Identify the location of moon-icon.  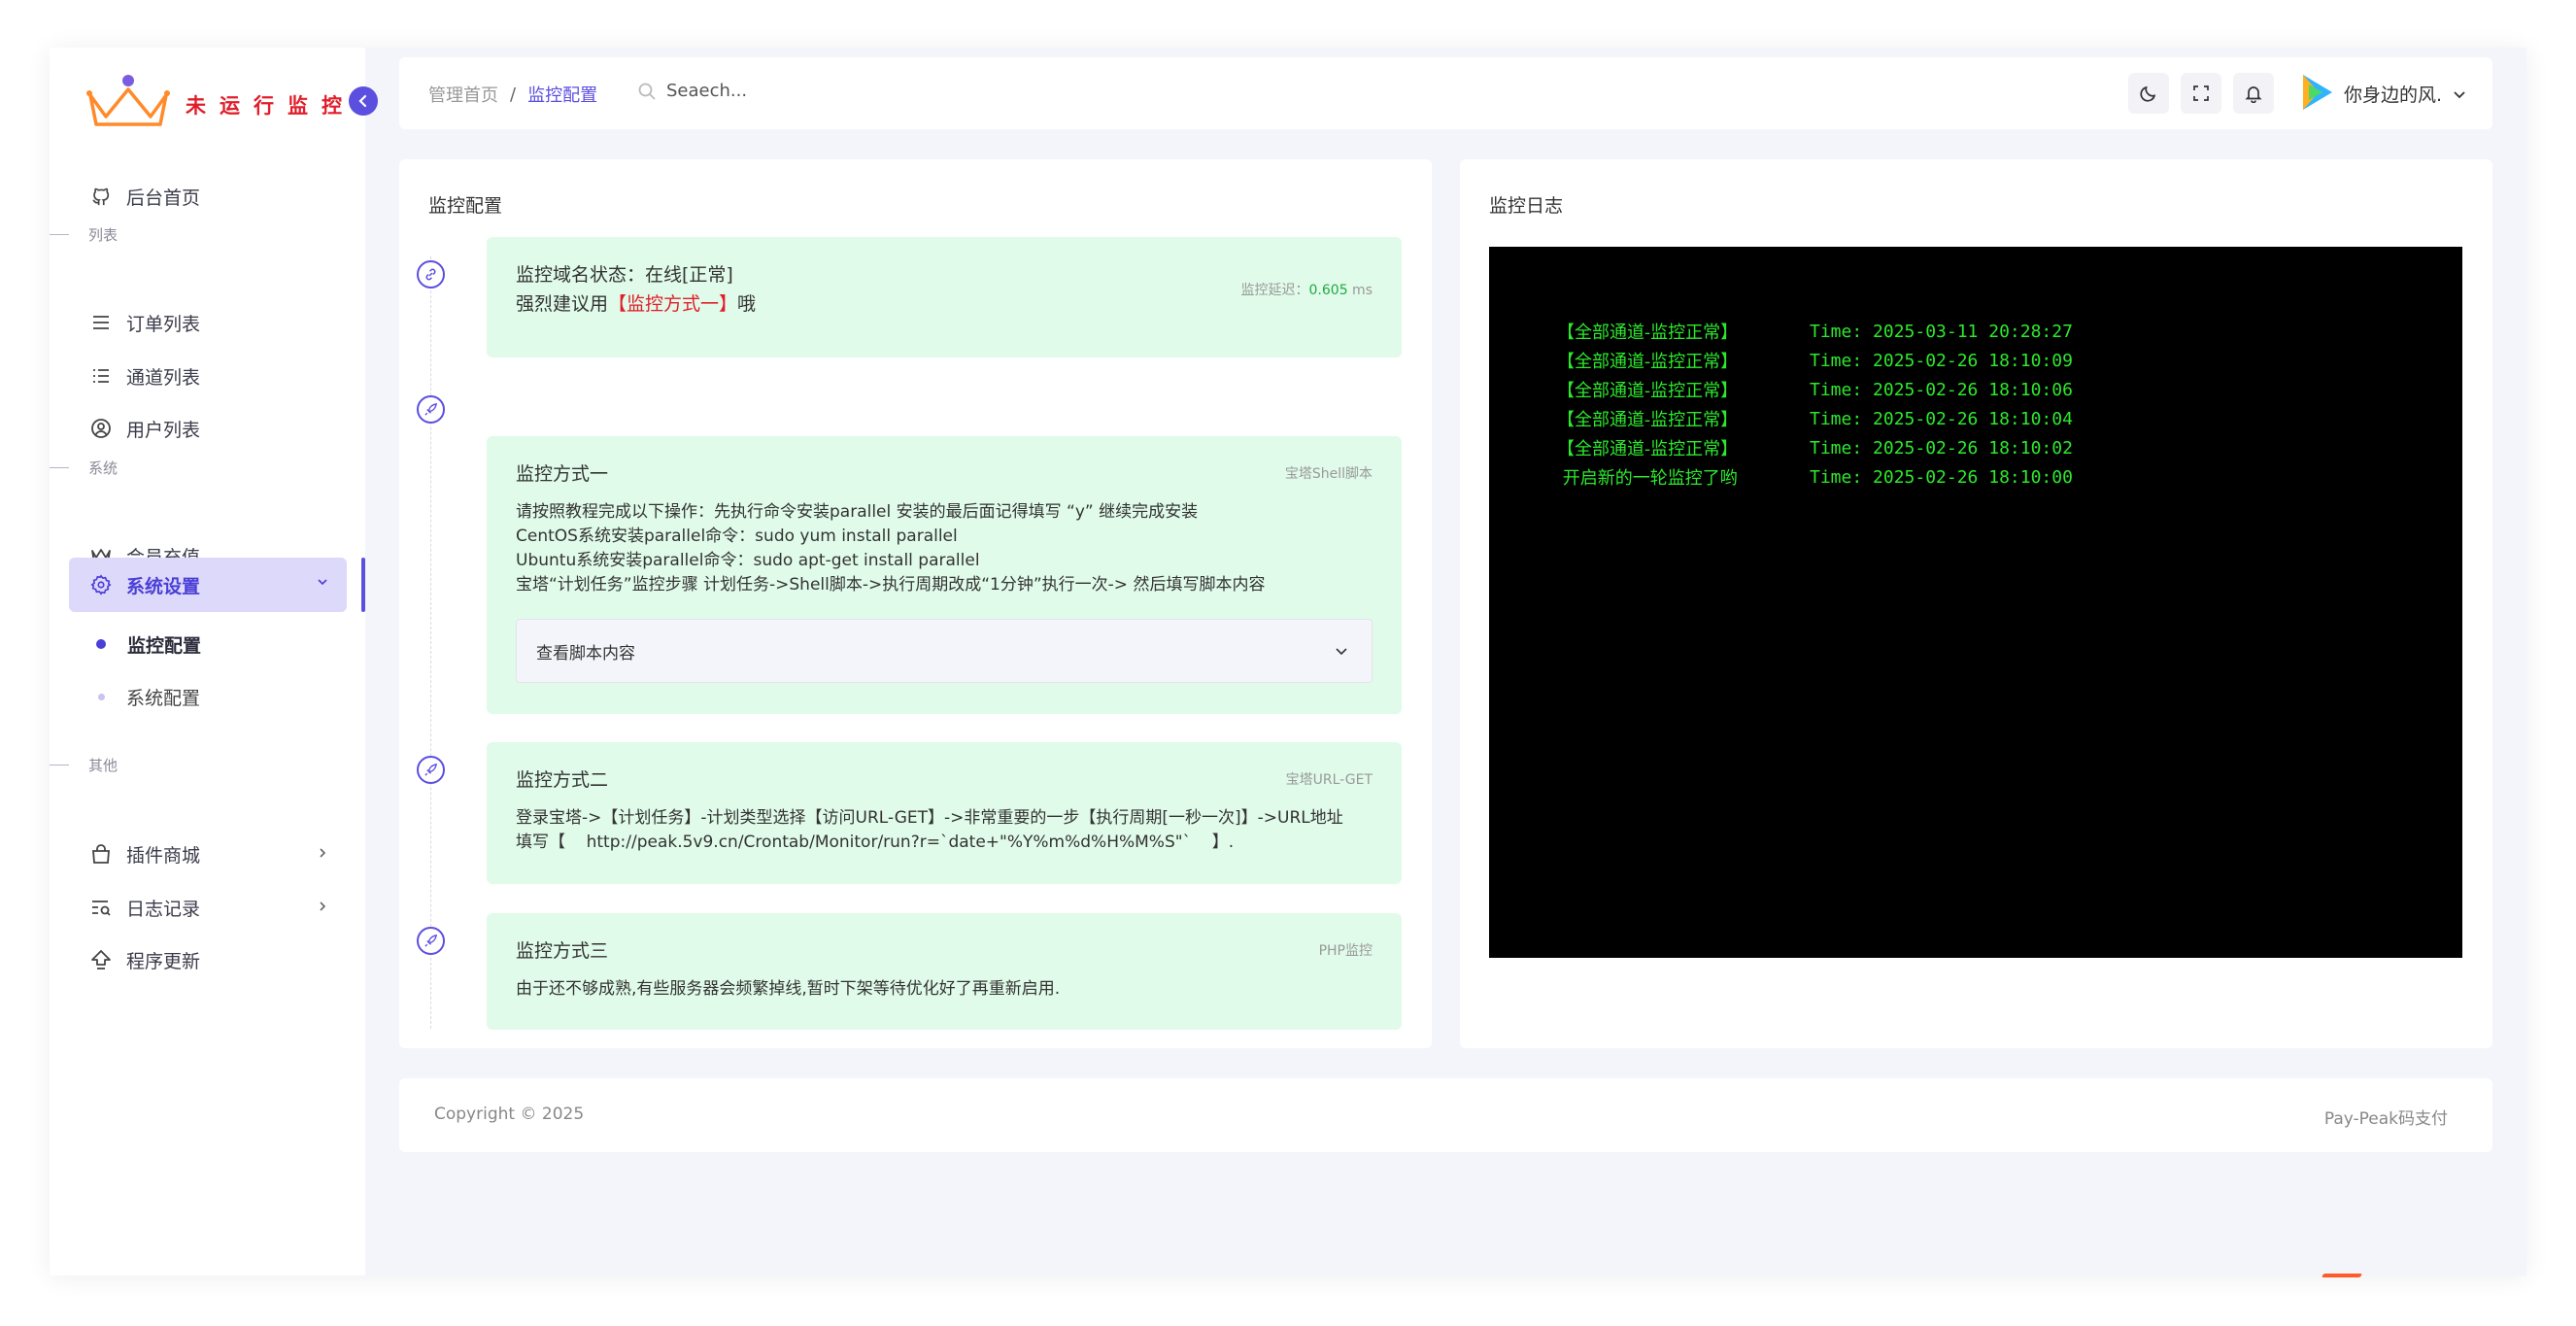
(2148, 93).